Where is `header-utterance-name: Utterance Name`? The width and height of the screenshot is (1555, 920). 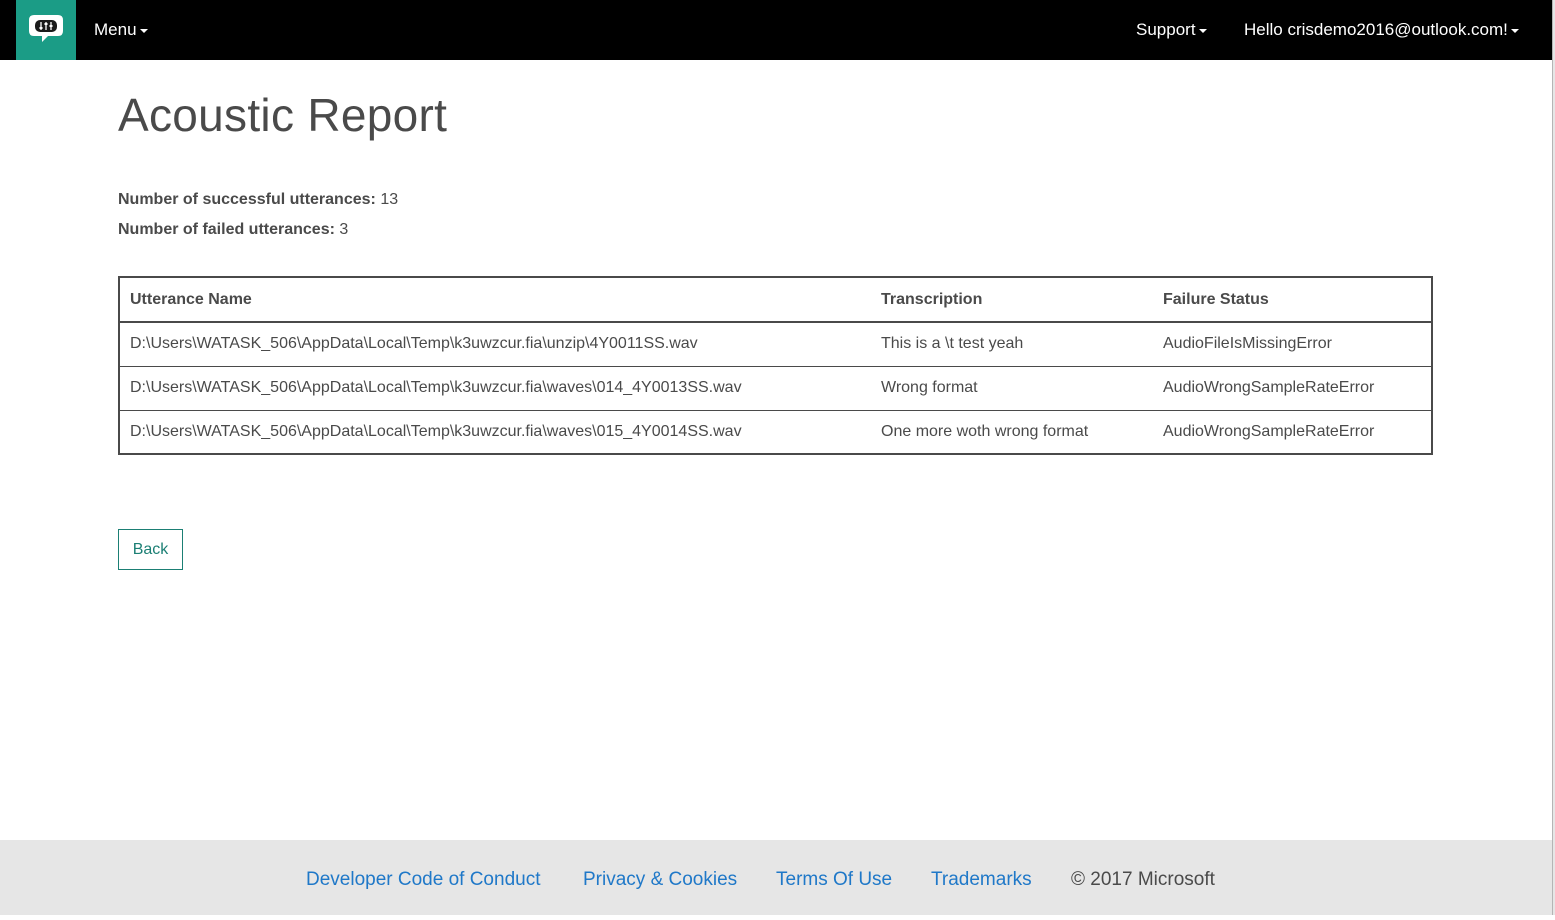
header-utterance-name: Utterance Name is located at coordinates (495, 300).